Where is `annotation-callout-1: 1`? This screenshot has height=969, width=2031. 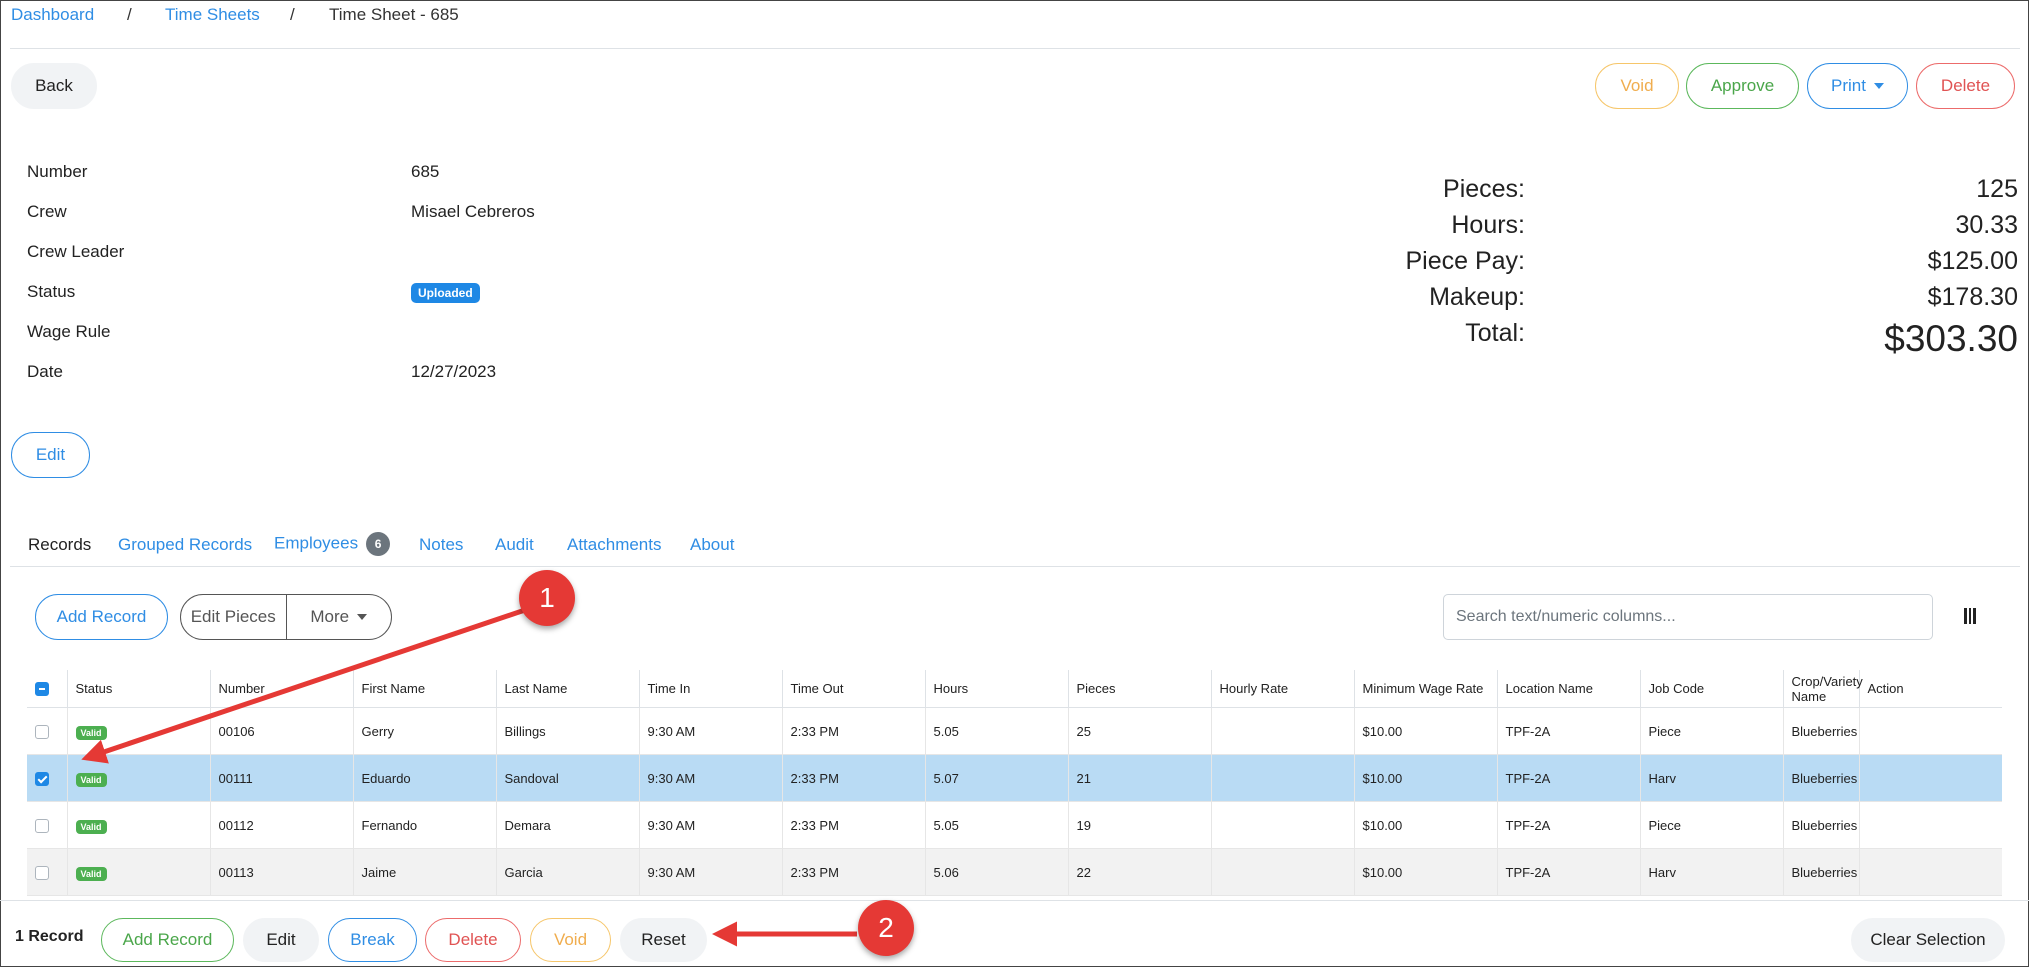
annotation-callout-1: 1 is located at coordinates (547, 598).